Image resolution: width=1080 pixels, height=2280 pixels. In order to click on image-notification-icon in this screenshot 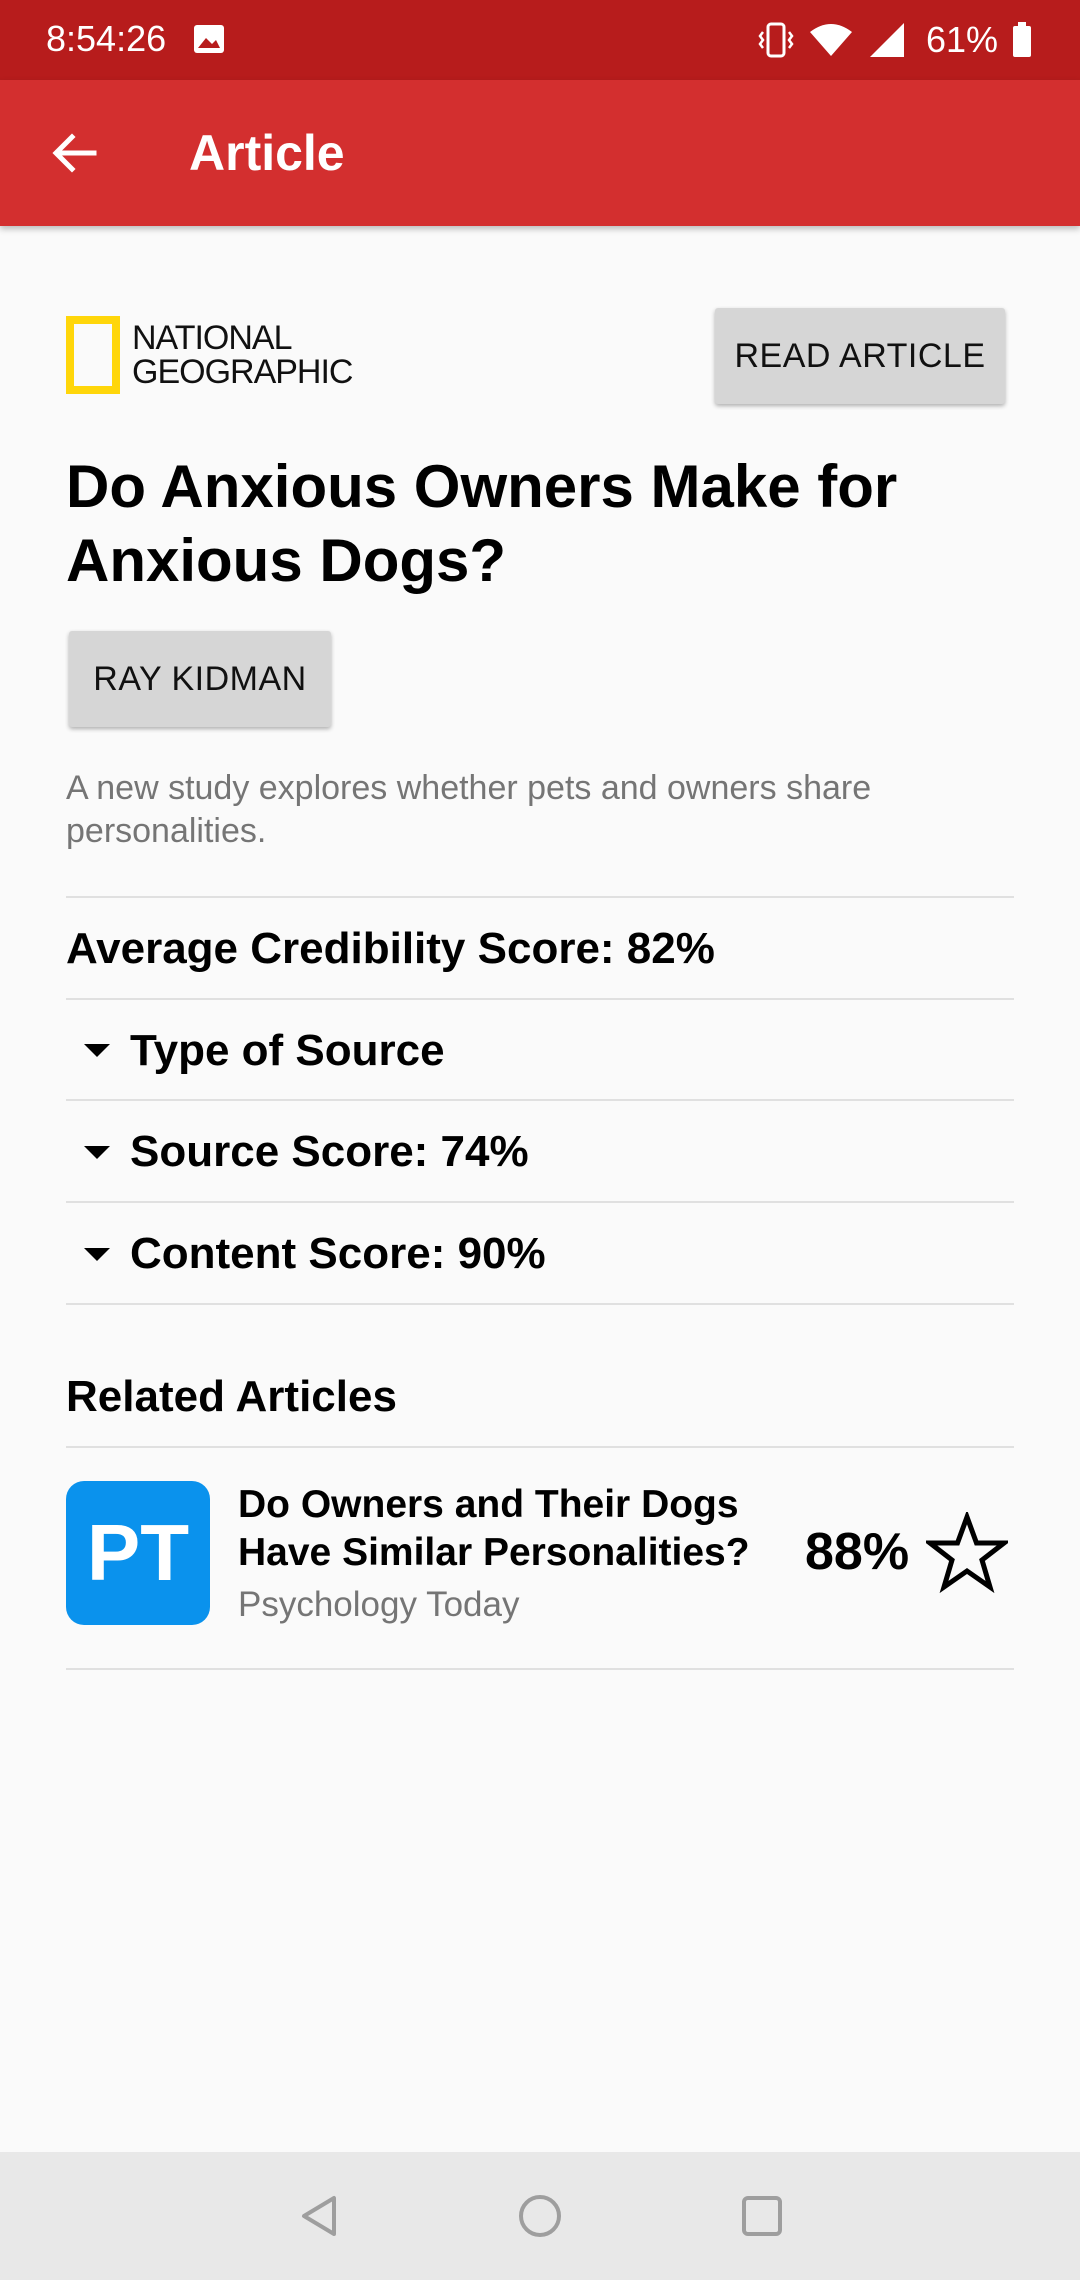, I will do `click(209, 39)`.